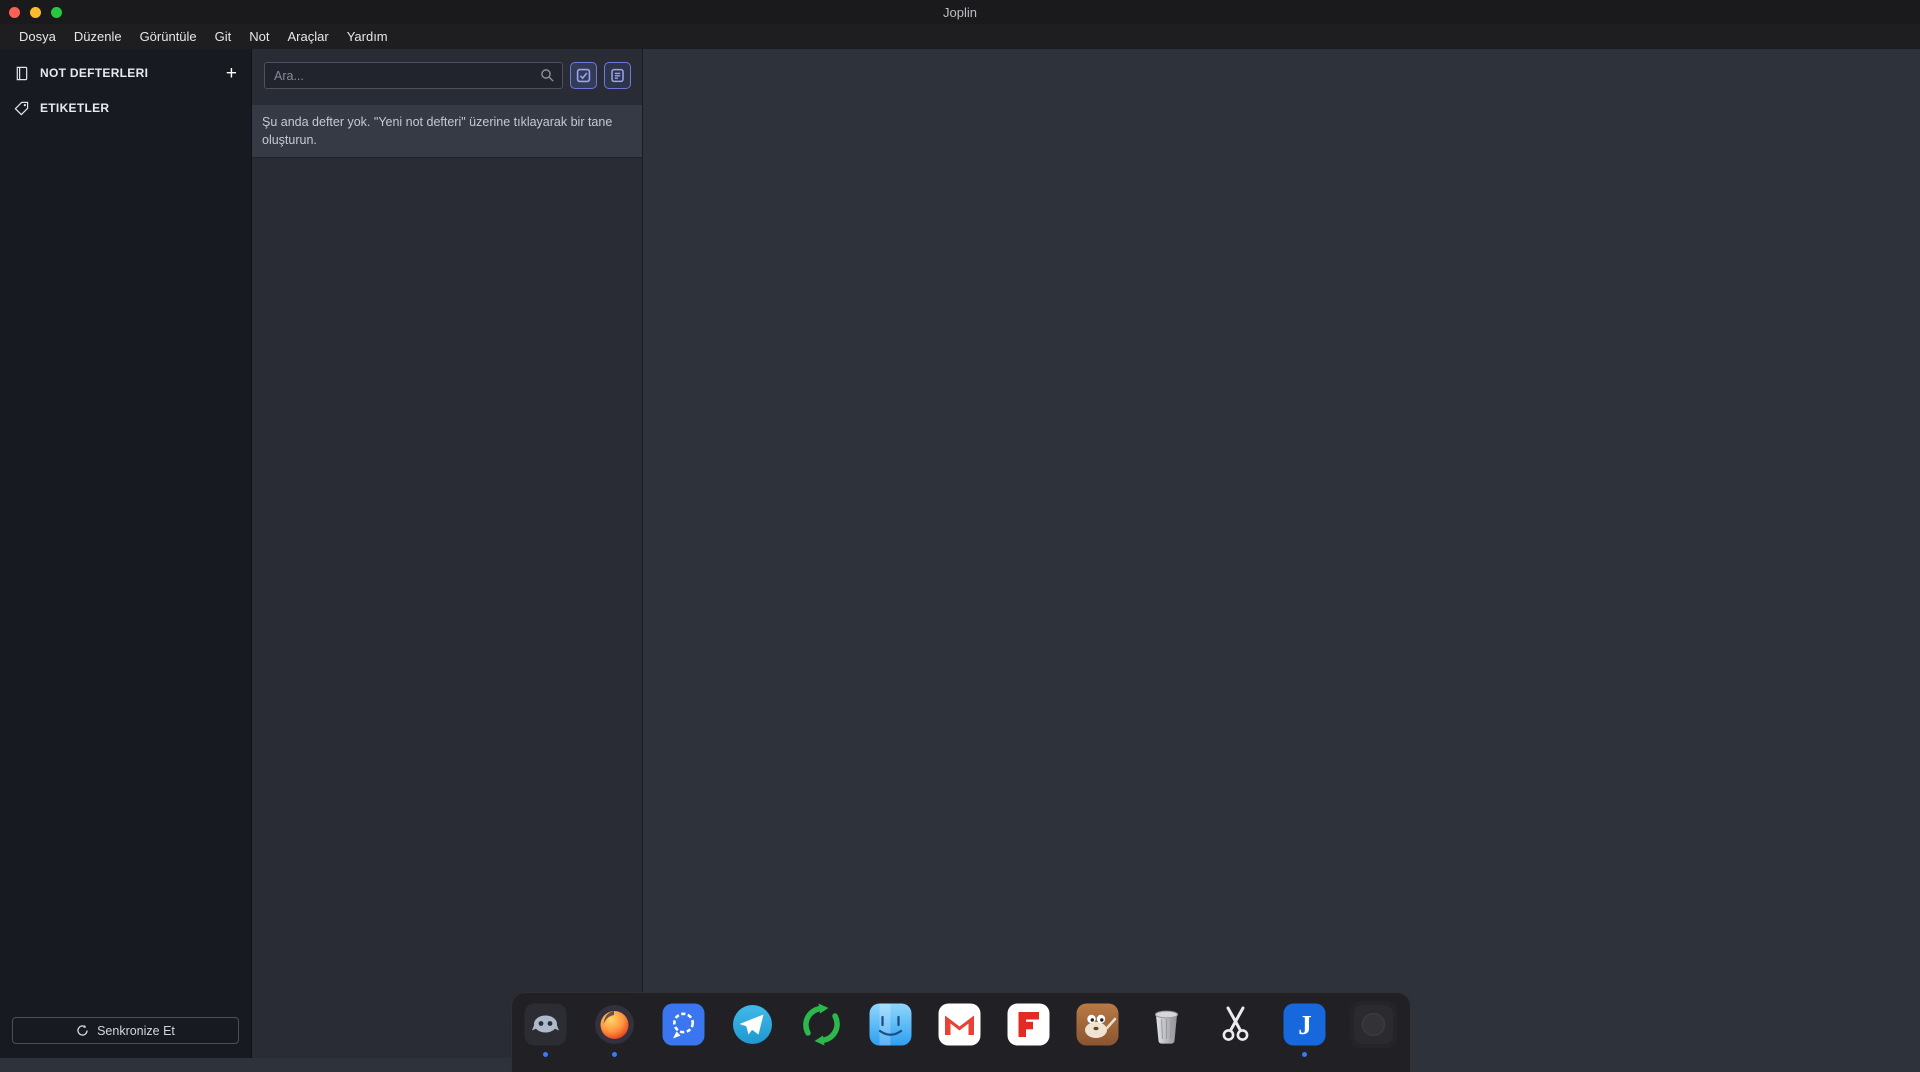 The image size is (1920, 1072). I want to click on dock-item-discord, so click(545, 1029).